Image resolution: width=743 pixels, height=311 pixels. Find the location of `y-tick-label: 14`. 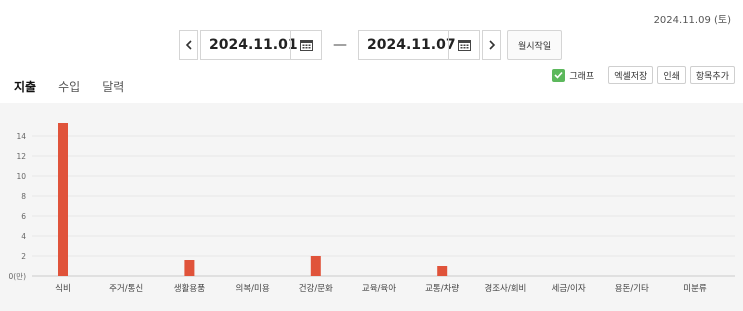

y-tick-label: 14 is located at coordinates (21, 136).